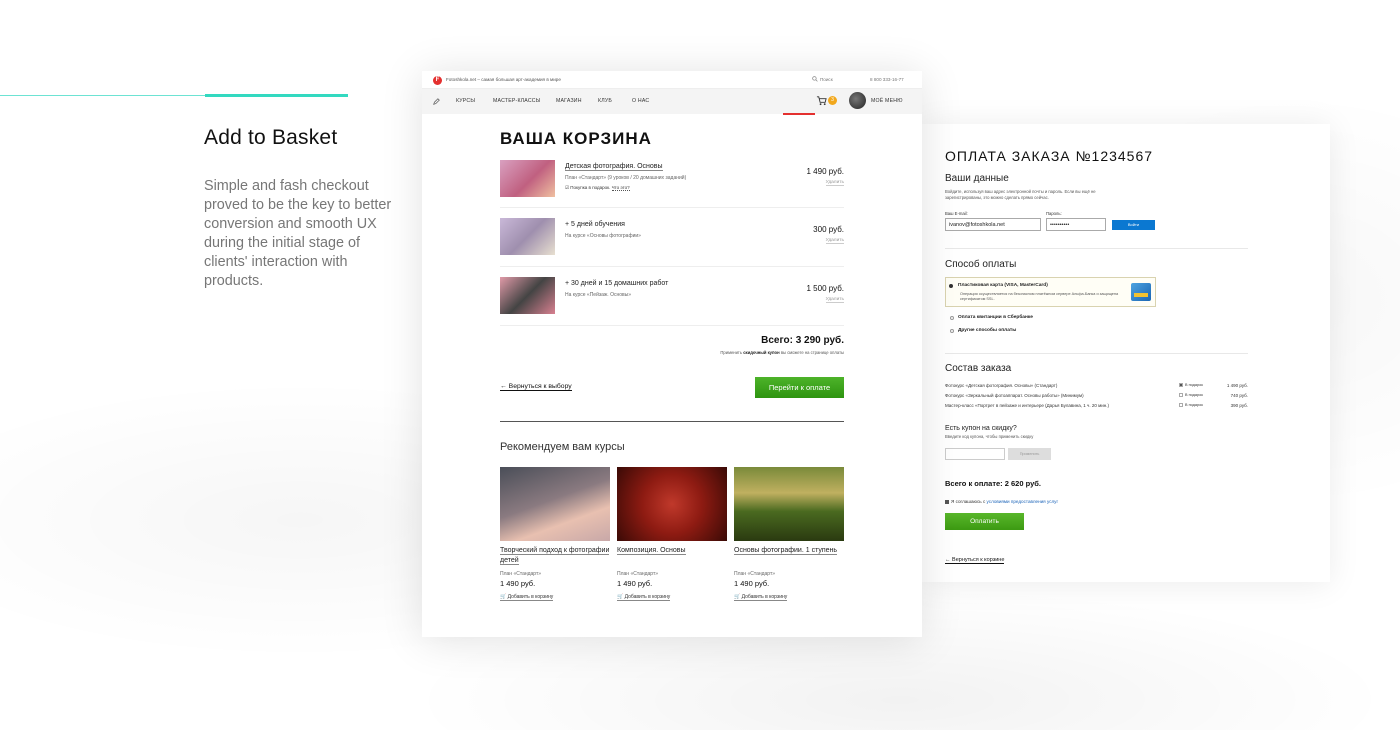 This screenshot has width=1400, height=730. What do you see at coordinates (828, 229) in the screenshot?
I see `cart-item-price: 300 руб.` at bounding box center [828, 229].